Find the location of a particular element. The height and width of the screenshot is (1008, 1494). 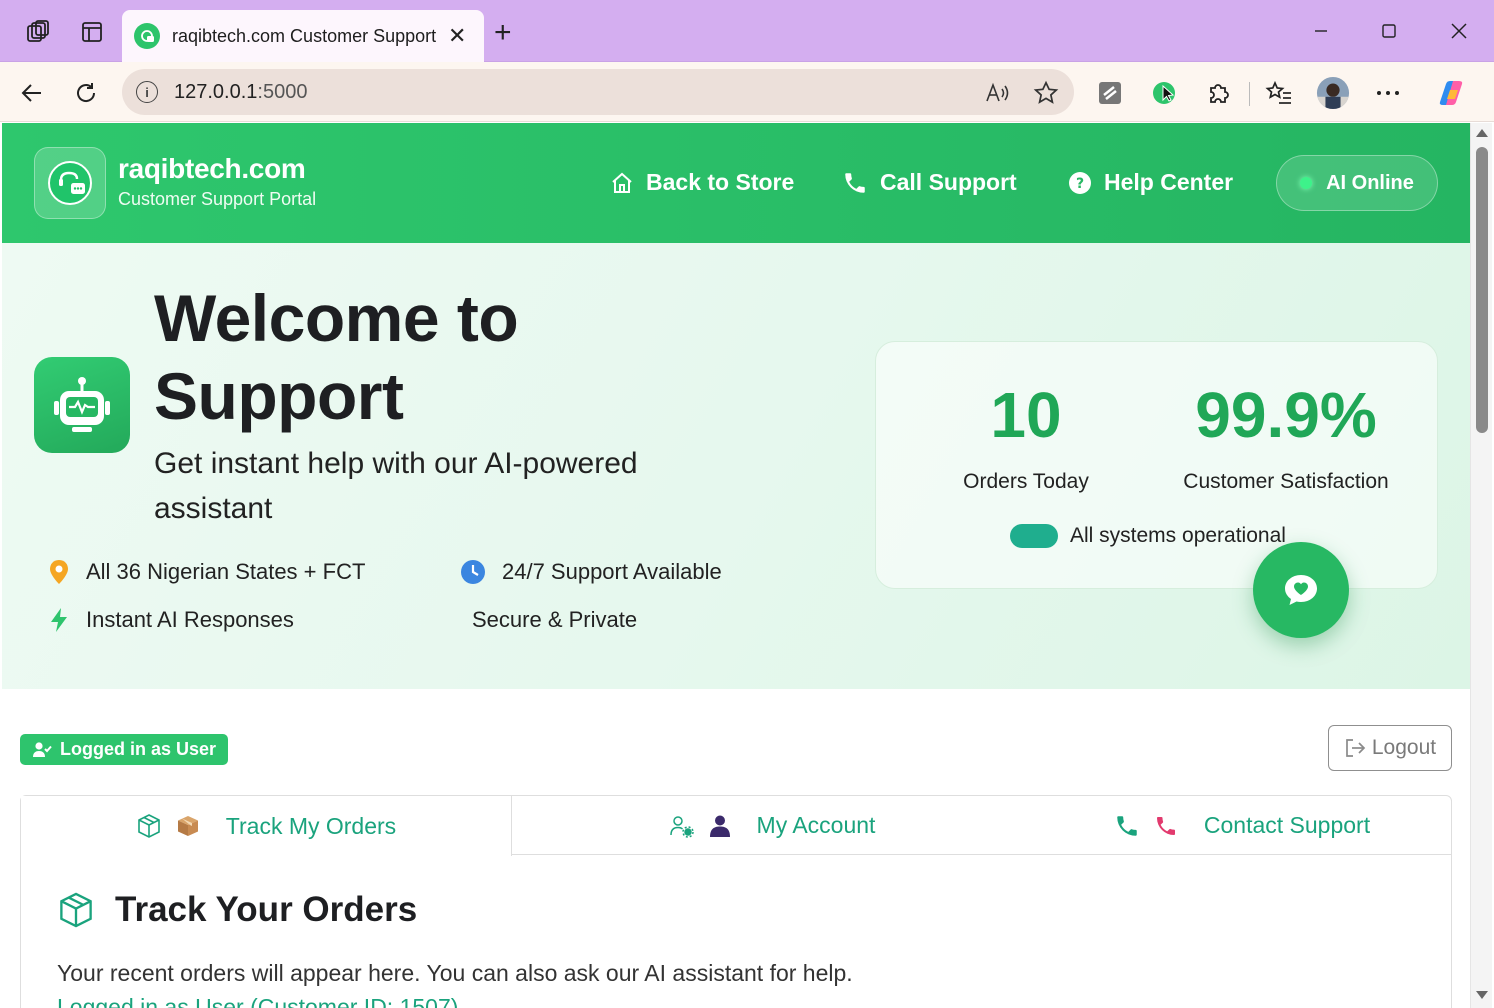

feature-states: All 36 Nigerian States + FCT is located at coordinates (206, 572).